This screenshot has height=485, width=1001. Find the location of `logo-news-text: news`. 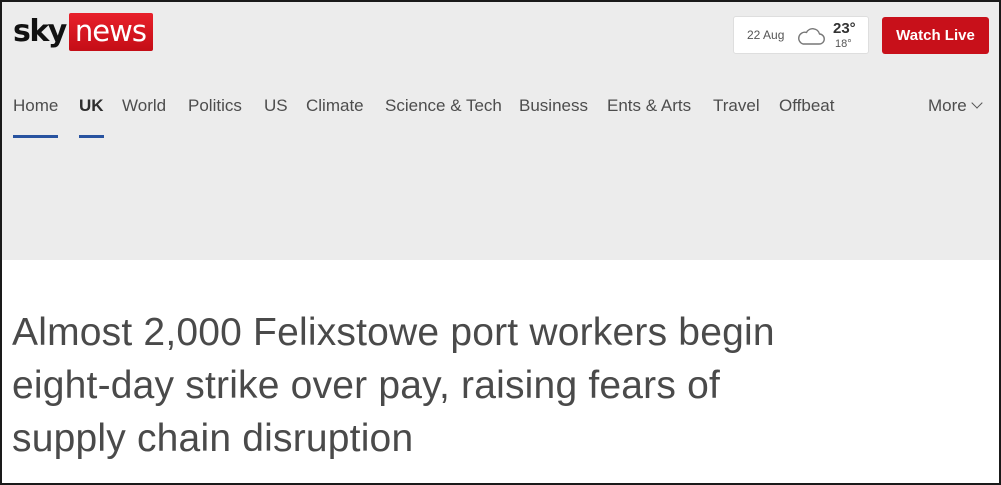

logo-news-text: news is located at coordinates (110, 32).